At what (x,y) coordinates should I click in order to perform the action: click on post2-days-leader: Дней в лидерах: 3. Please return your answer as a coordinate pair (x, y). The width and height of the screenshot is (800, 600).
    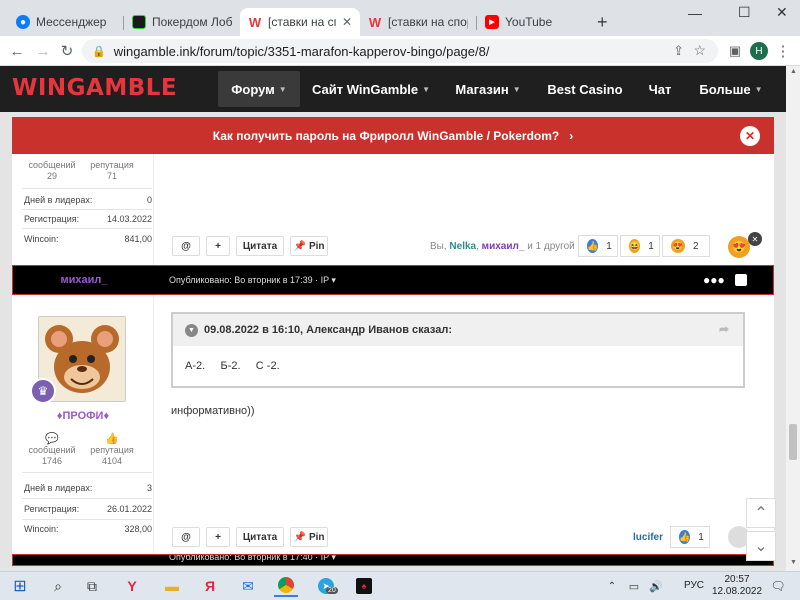
    Looking at the image, I should click on (88, 488).